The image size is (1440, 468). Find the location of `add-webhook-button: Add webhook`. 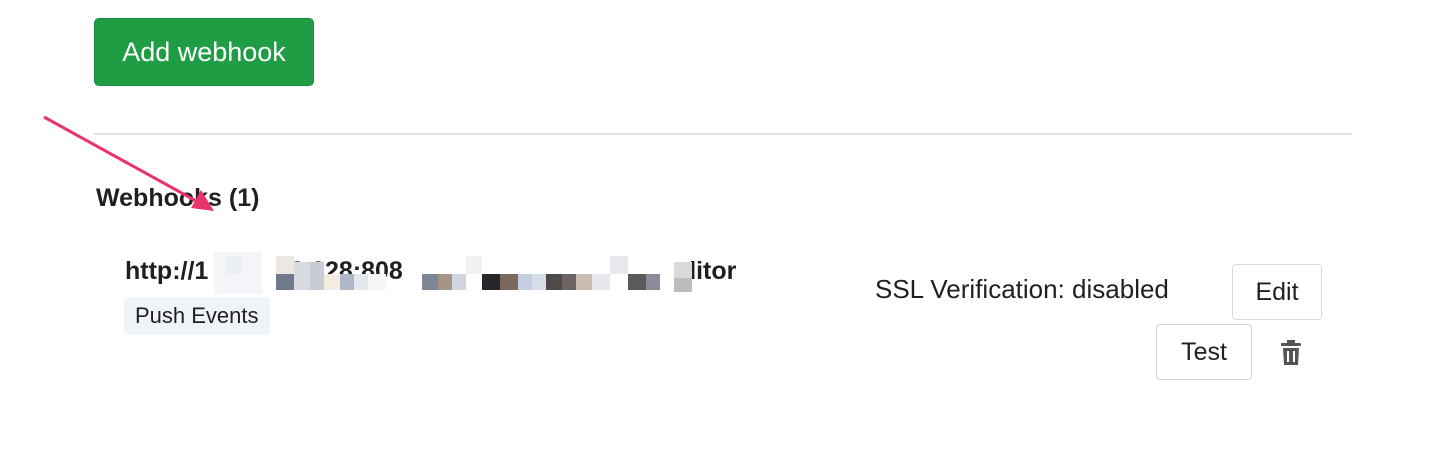

add-webhook-button: Add webhook is located at coordinates (204, 52).